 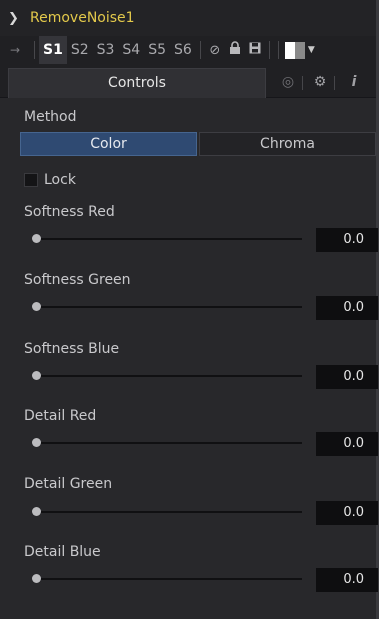 What do you see at coordinates (354, 82) in the screenshot?
I see `info-icon: i` at bounding box center [354, 82].